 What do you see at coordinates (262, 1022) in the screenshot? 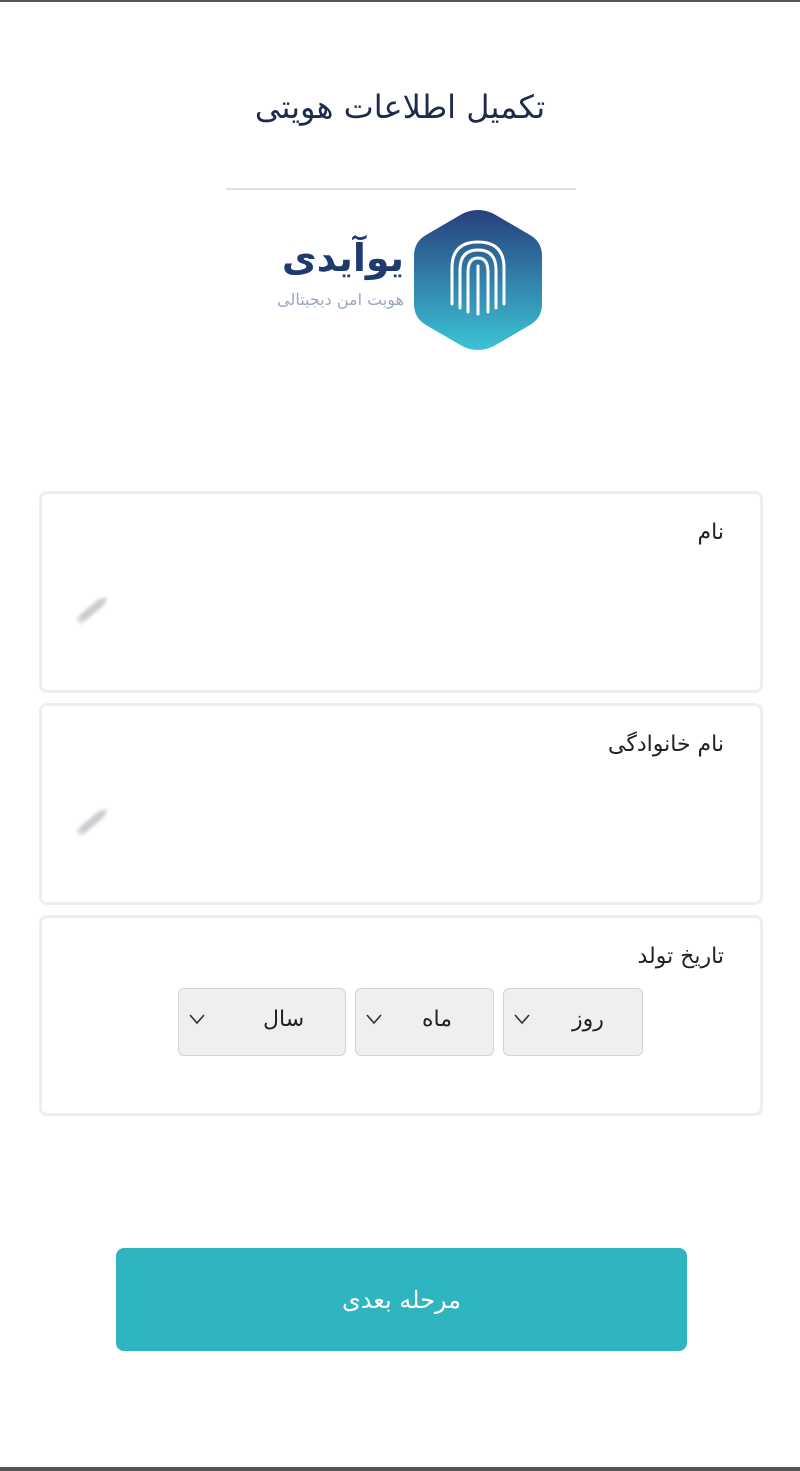
I see `year-select: سال` at bounding box center [262, 1022].